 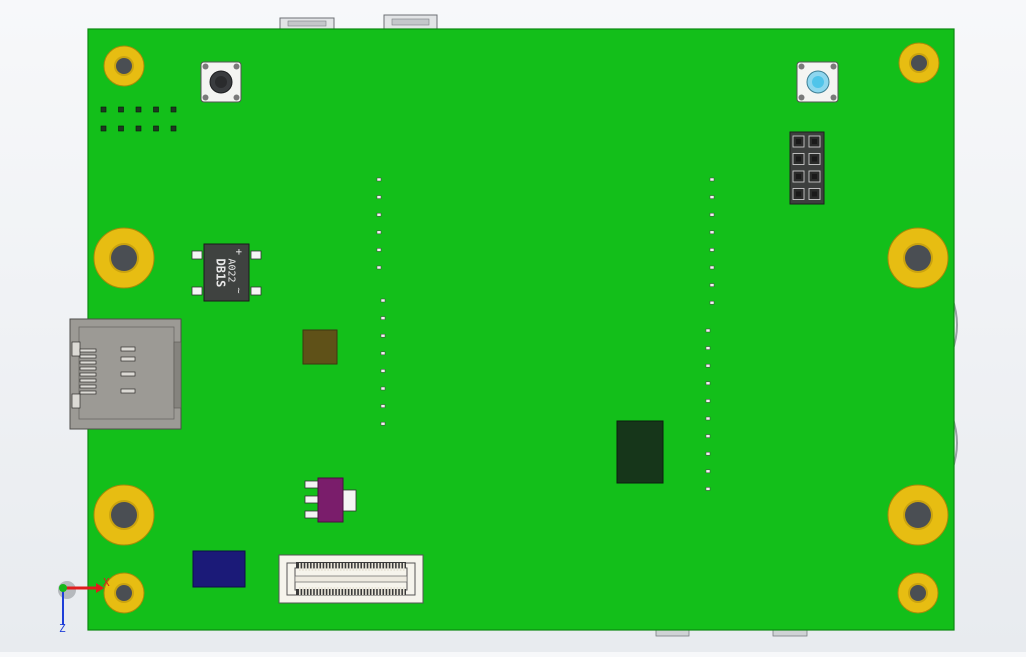 What do you see at coordinates (640, 452) in the screenshot?
I see `chip-dark-green` at bounding box center [640, 452].